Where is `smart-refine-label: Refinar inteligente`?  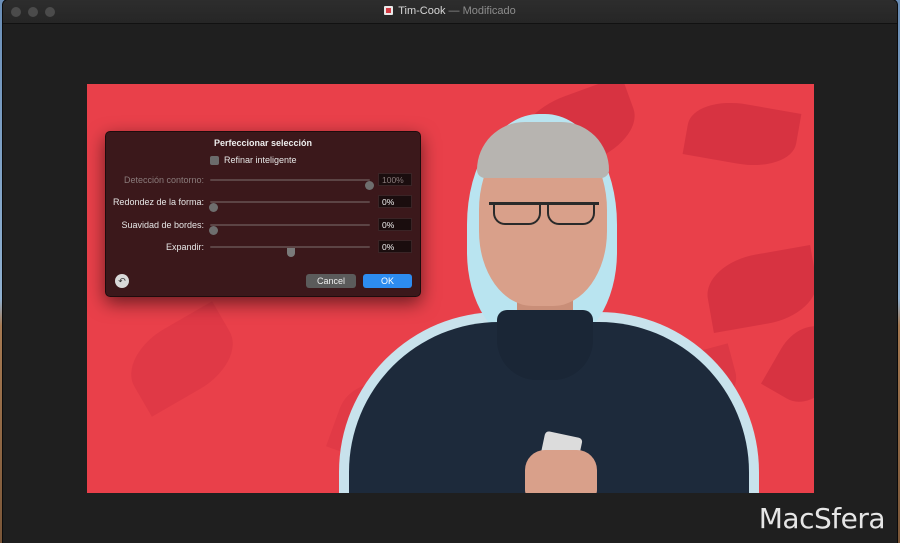 smart-refine-label: Refinar inteligente is located at coordinates (260, 160).